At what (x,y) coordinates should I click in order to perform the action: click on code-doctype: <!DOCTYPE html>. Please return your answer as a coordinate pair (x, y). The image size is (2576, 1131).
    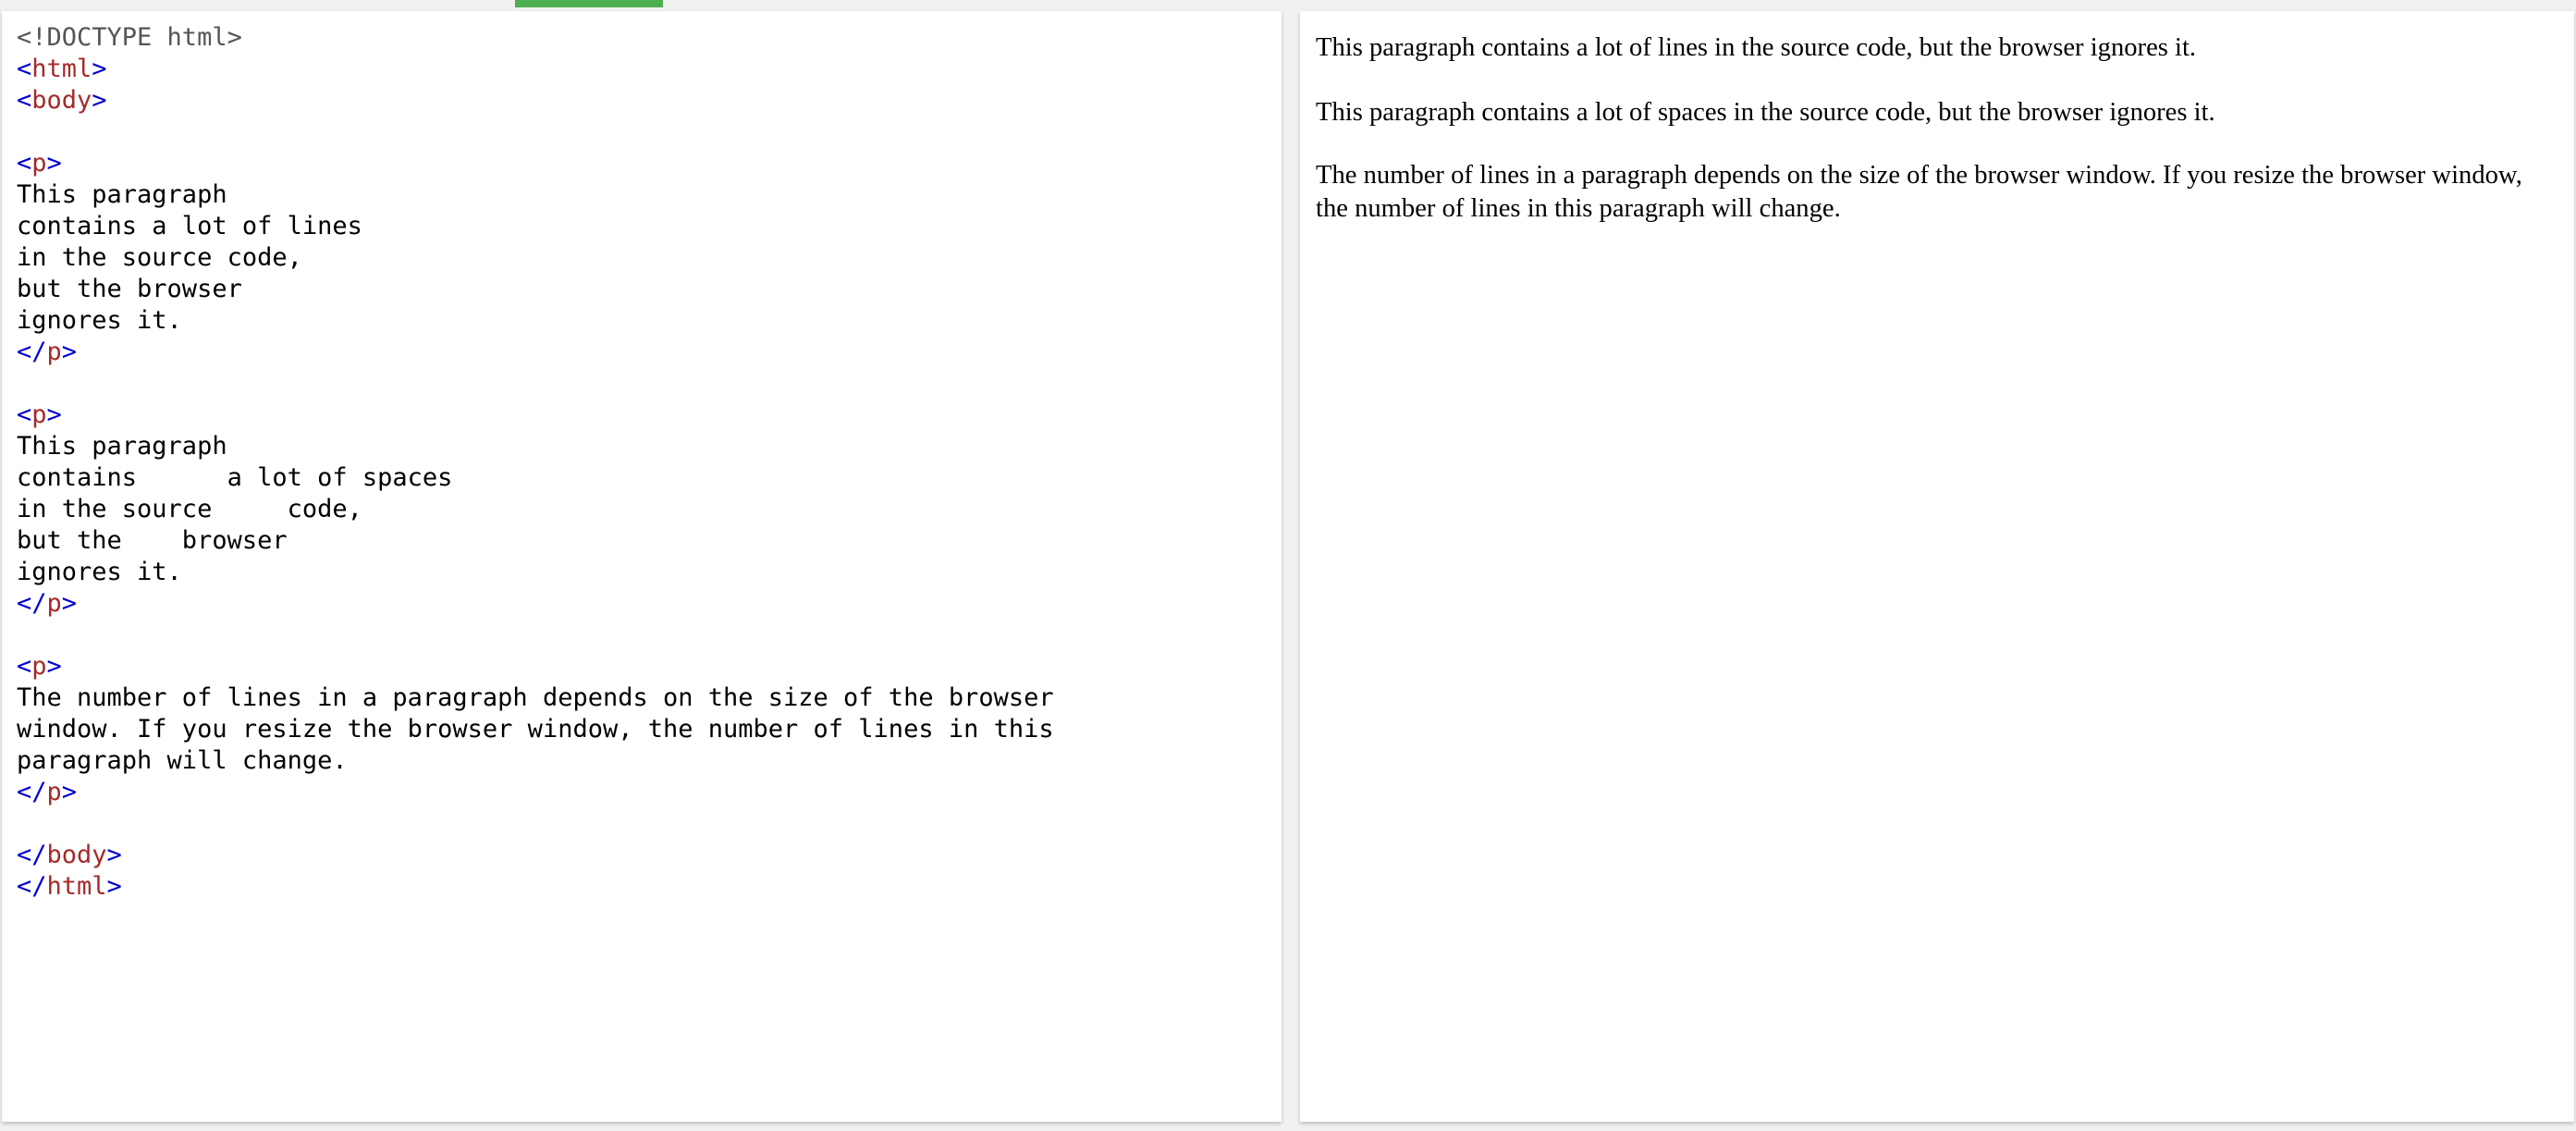
    Looking at the image, I should click on (129, 37).